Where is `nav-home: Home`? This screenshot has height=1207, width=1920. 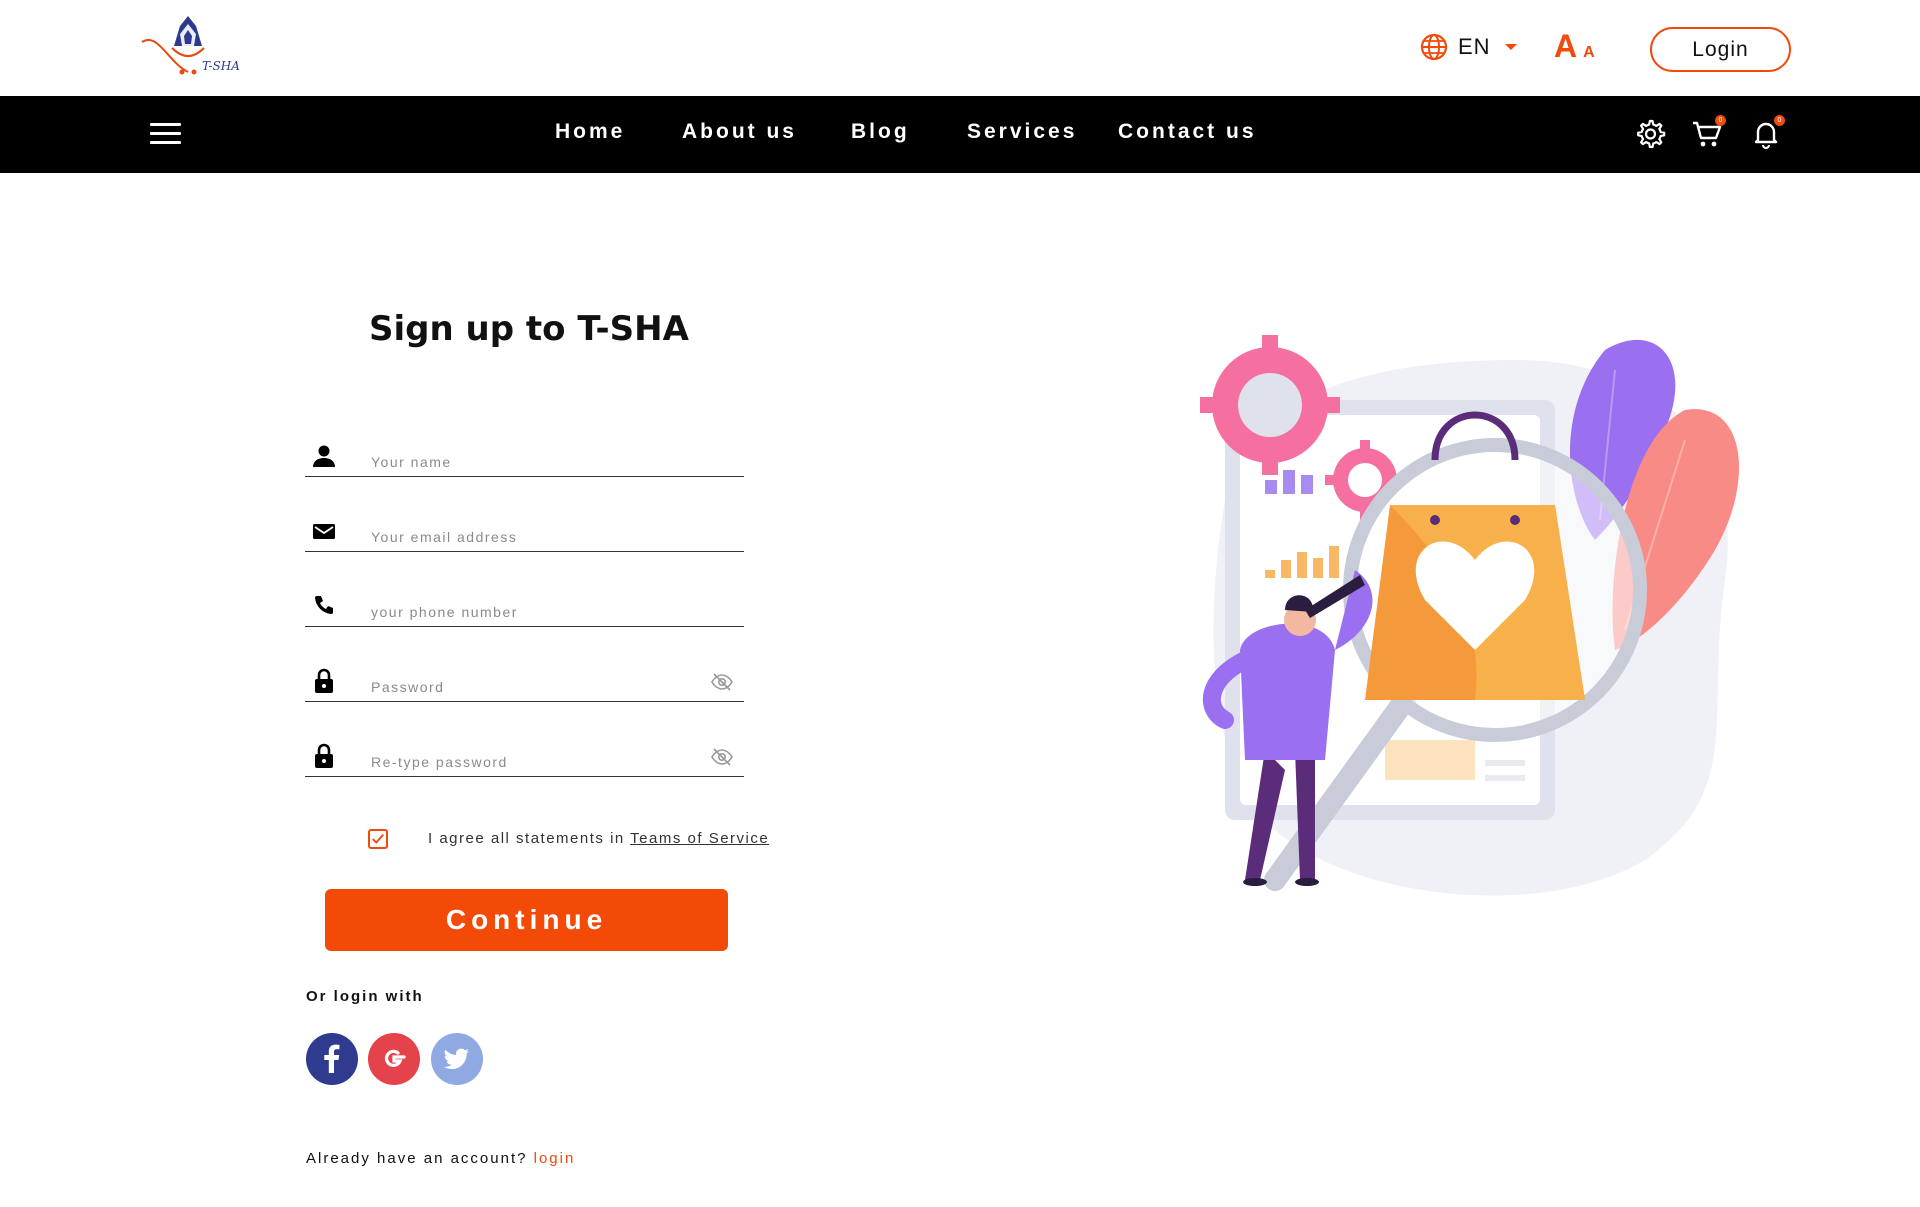
nav-home: Home is located at coordinates (590, 132).